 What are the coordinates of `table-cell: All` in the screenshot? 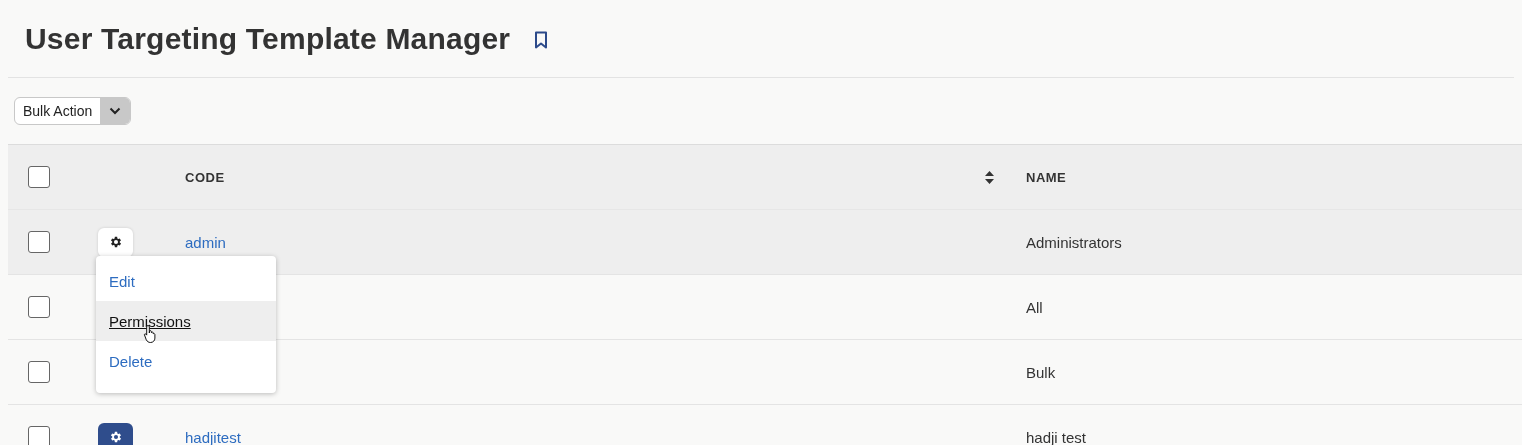 It's located at (1034, 307).